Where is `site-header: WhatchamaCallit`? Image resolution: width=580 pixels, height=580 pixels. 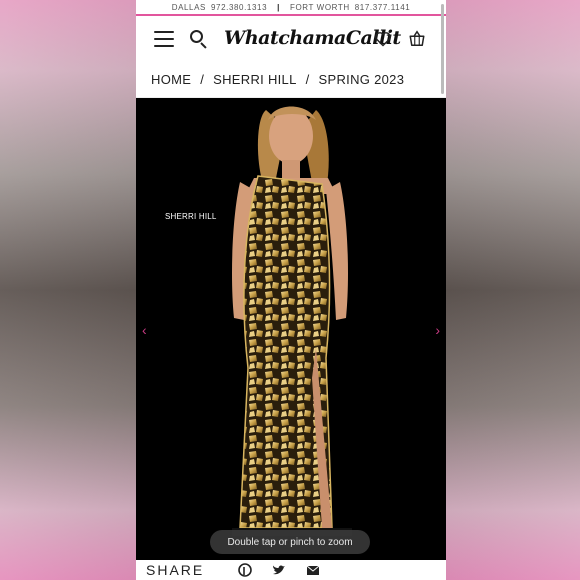
site-header: WhatchamaCallit is located at coordinates (291, 39).